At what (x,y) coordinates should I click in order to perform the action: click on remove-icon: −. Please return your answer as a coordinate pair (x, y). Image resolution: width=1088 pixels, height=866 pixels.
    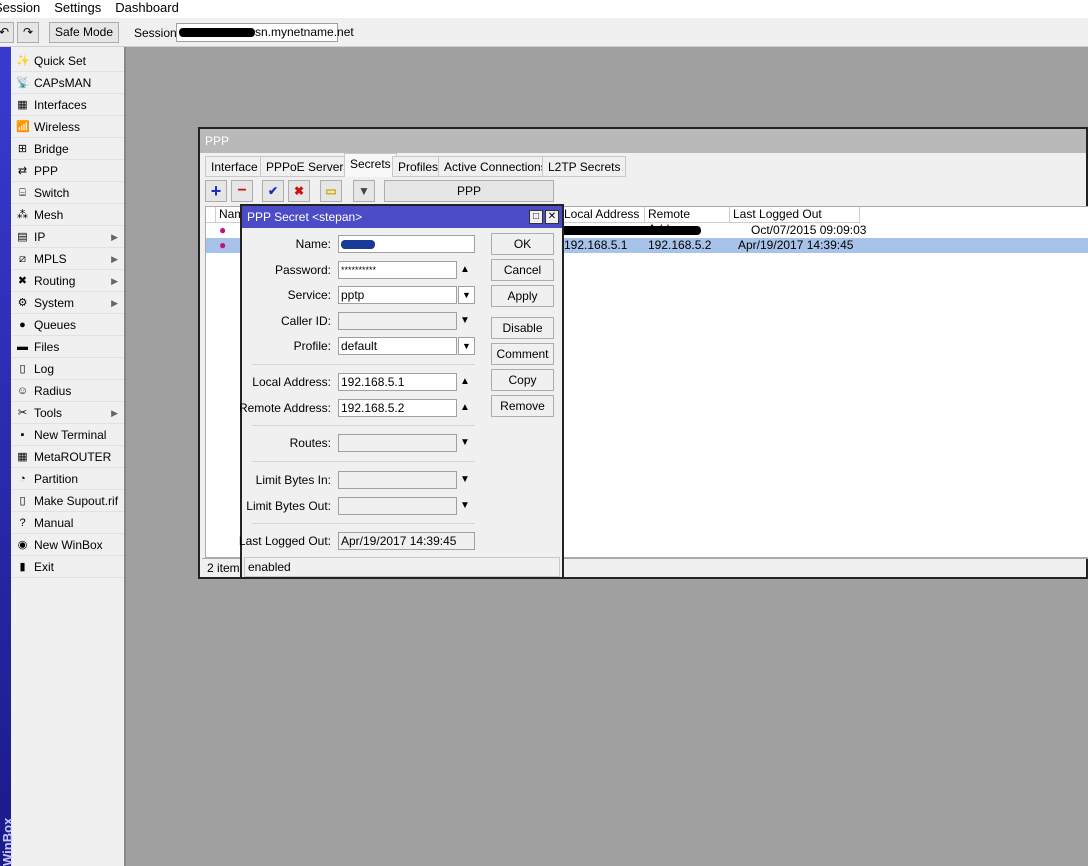
    Looking at the image, I should click on (242, 191).